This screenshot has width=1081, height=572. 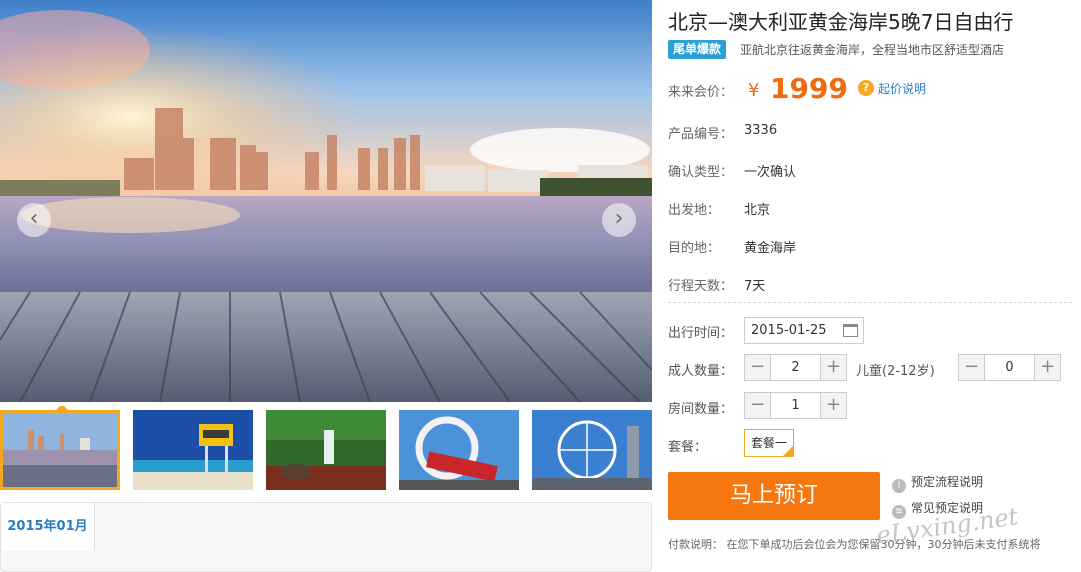 I want to click on selected-check-icon, so click(x=788, y=451).